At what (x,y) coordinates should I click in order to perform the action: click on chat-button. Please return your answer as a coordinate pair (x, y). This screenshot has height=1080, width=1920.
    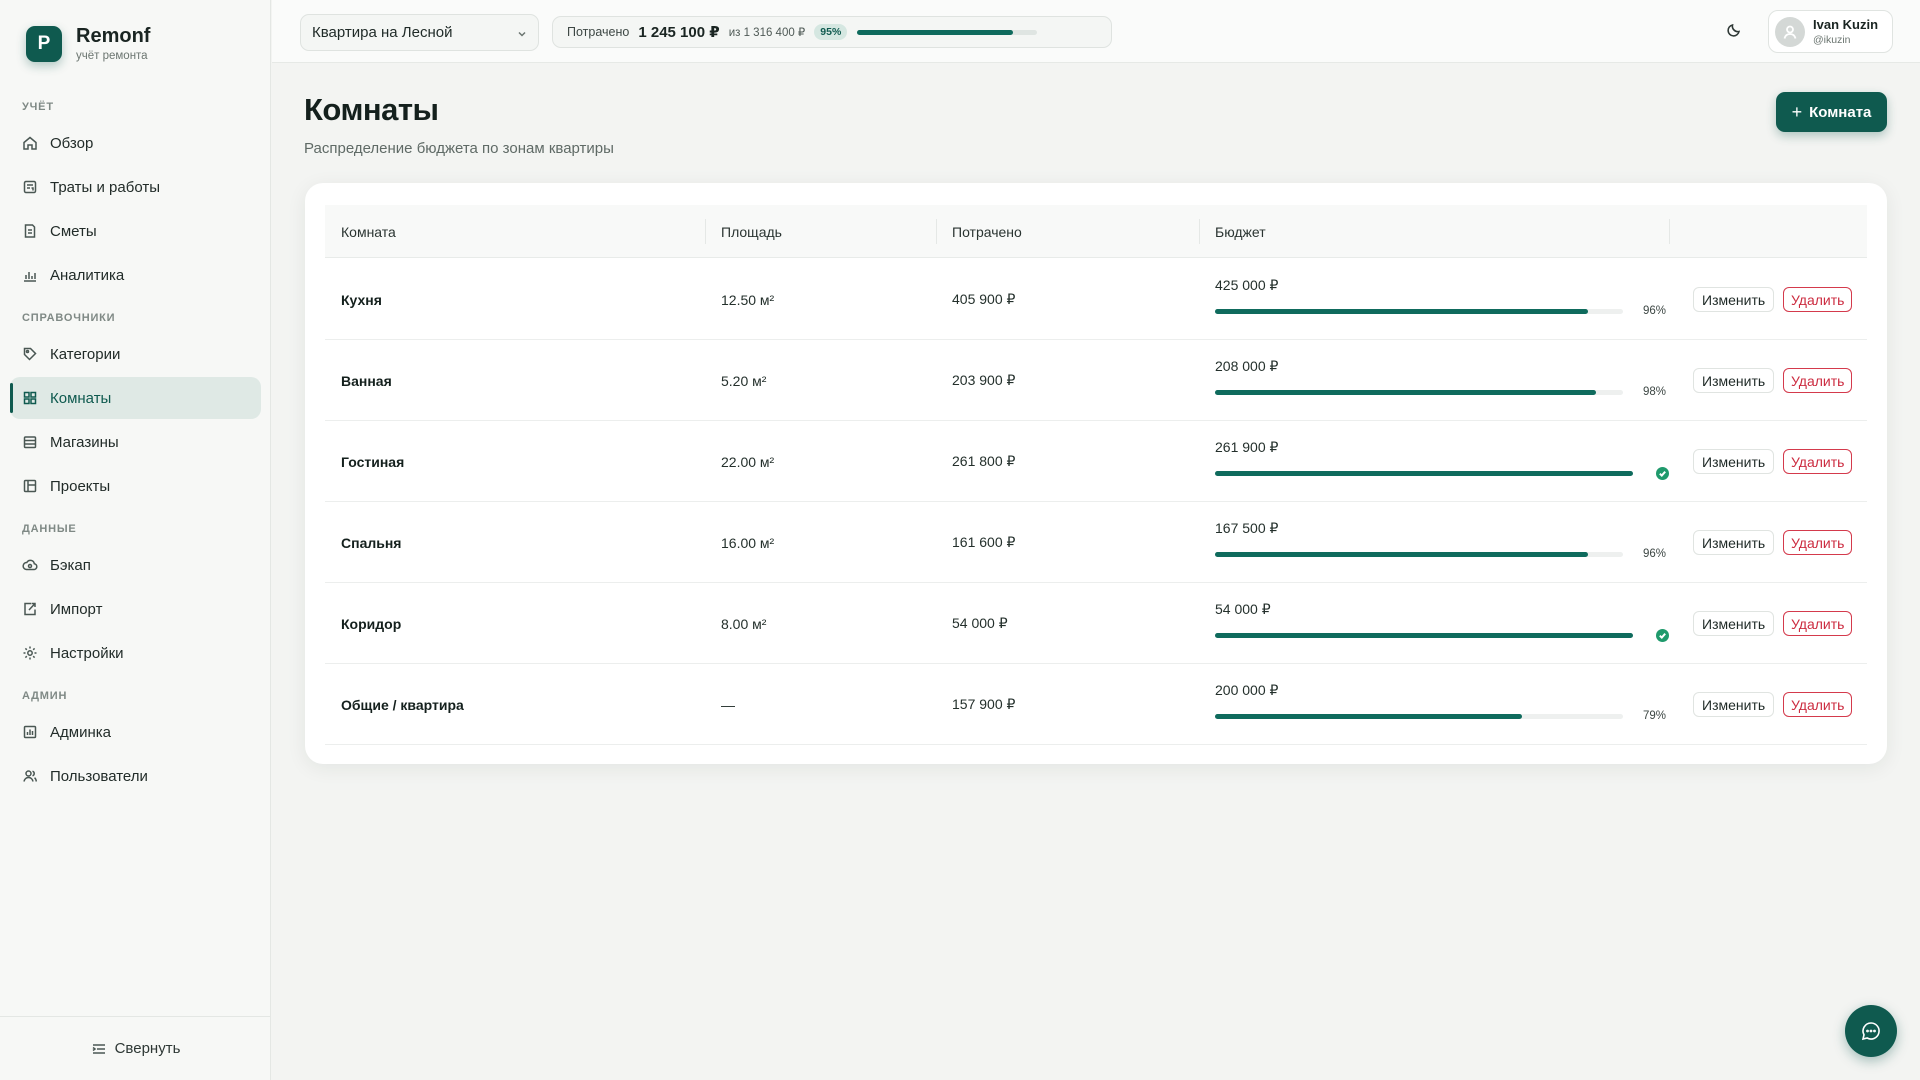
    Looking at the image, I should click on (1871, 1031).